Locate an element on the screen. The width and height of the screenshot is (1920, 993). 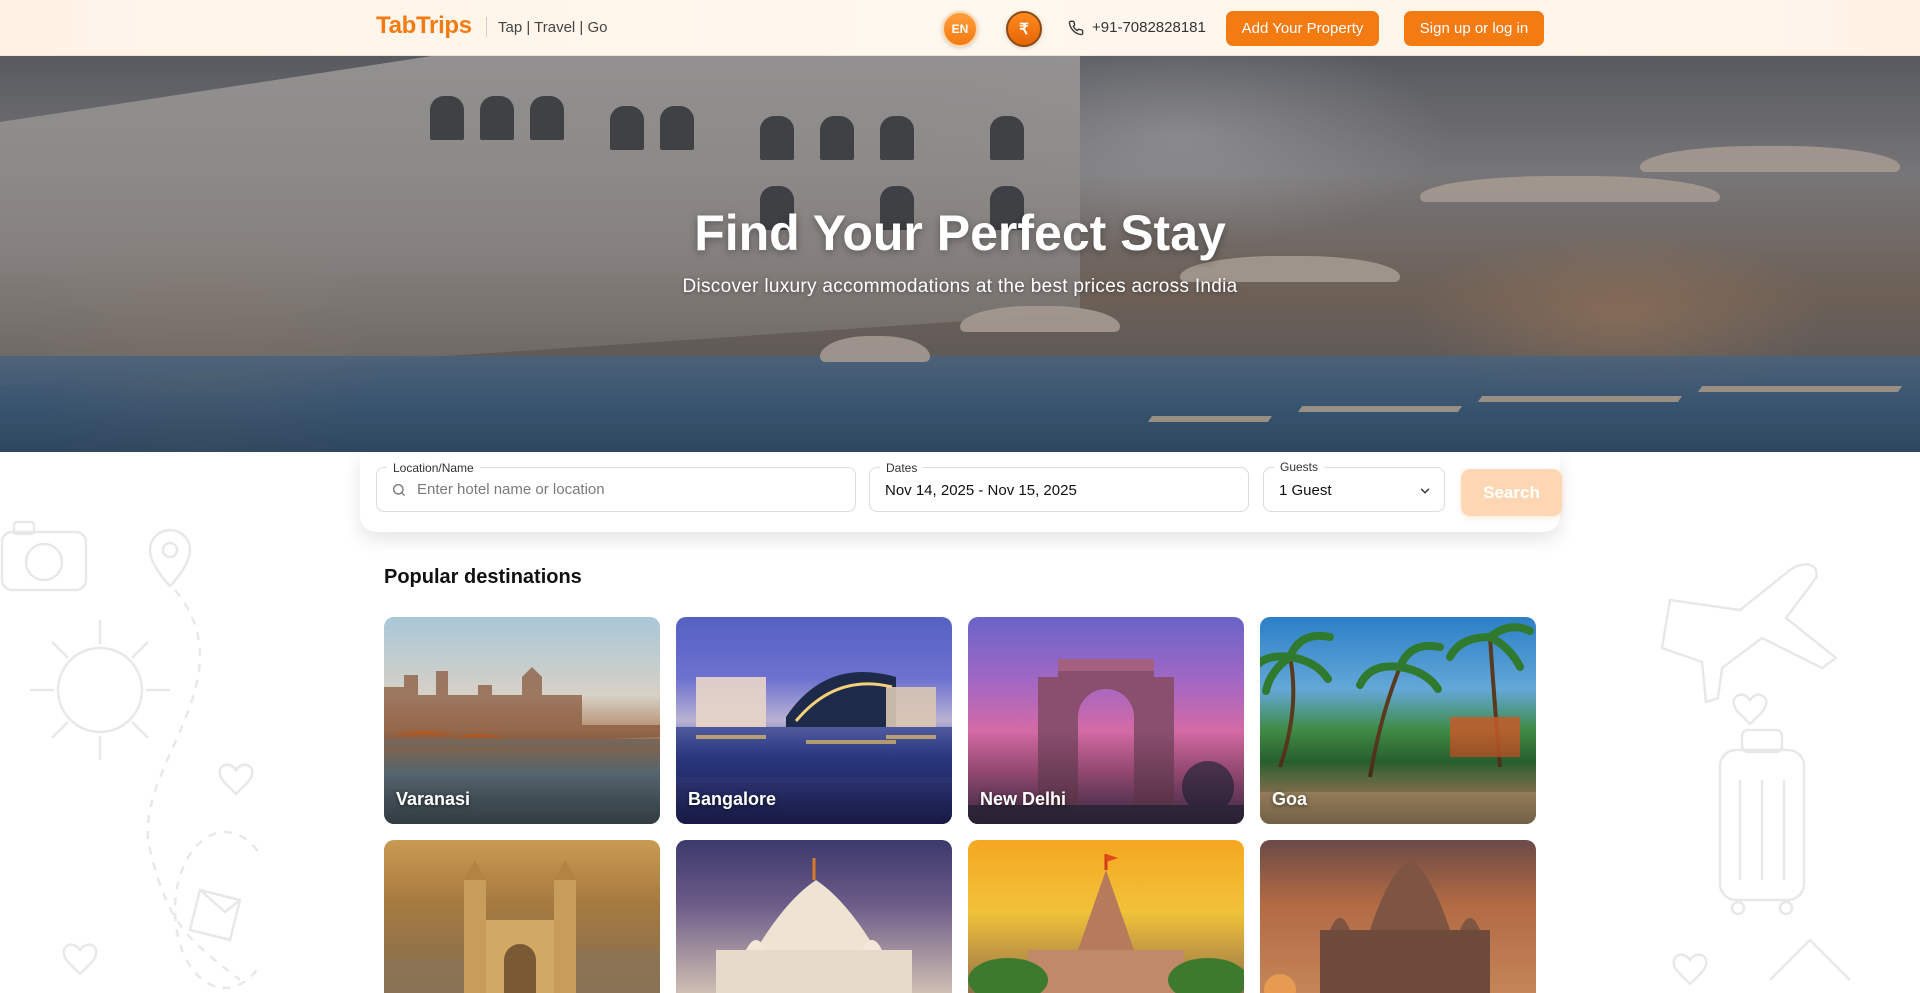
dates-value: Nov 14, 2025 - Nov 15, 2025 is located at coordinates (981, 490).